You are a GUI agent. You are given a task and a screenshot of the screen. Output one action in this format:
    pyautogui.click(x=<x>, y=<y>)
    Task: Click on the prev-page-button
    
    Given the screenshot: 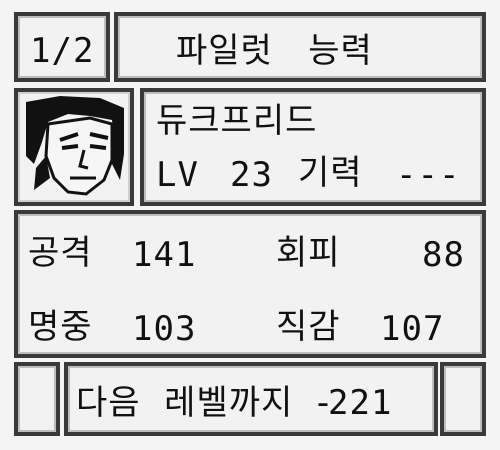 What is the action you would take?
    pyautogui.click(x=37, y=399)
    